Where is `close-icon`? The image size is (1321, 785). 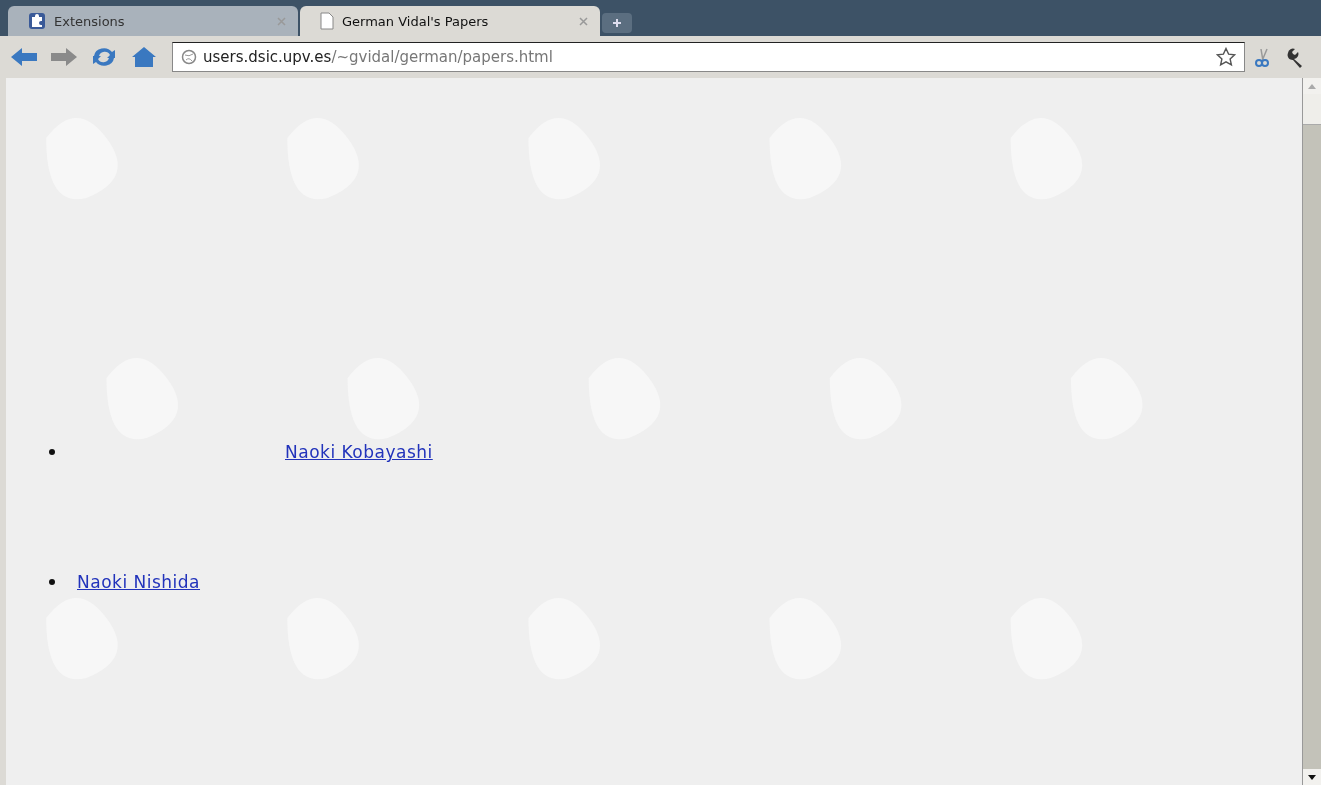
close-icon is located at coordinates (583, 21).